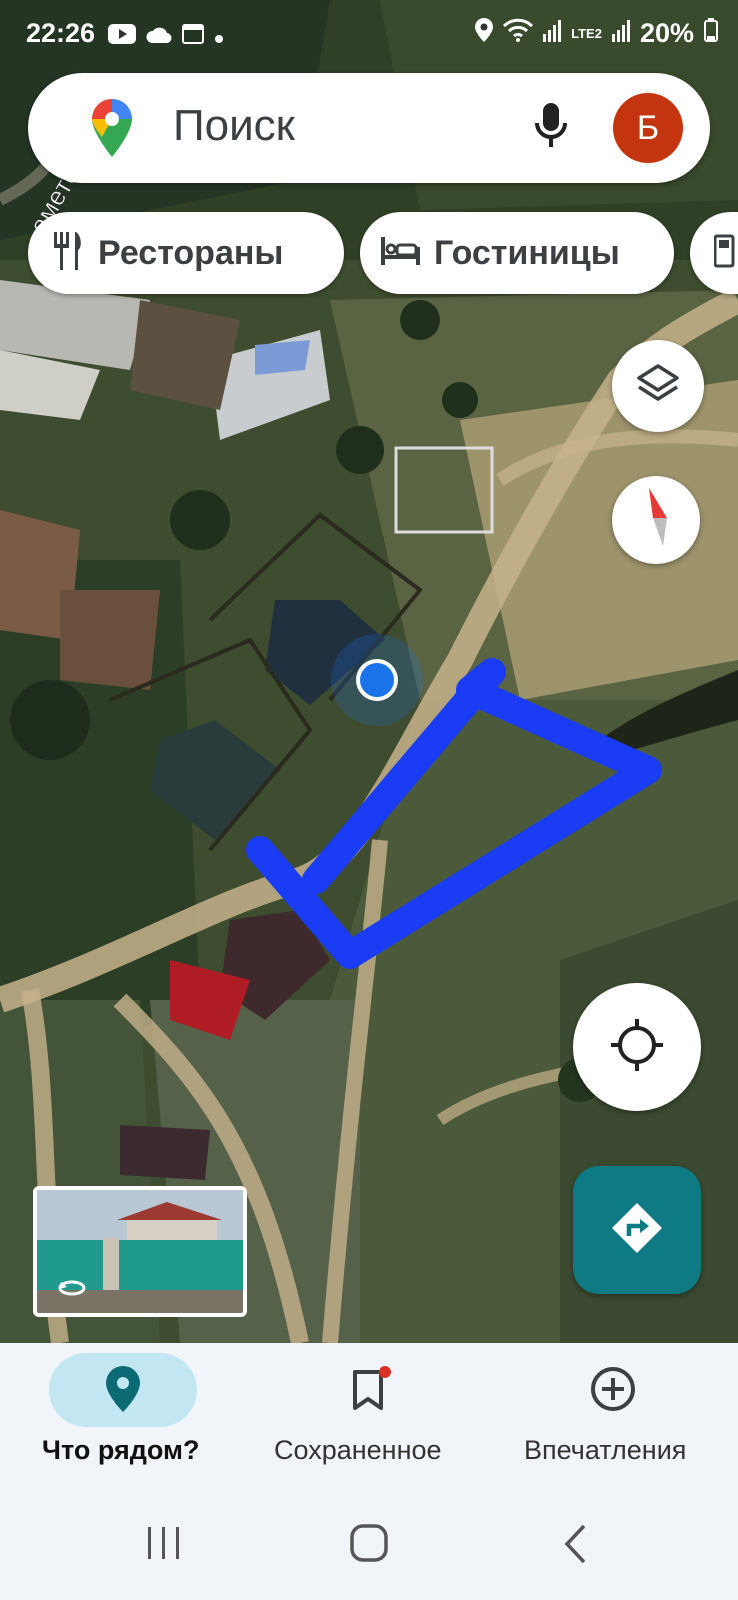  What do you see at coordinates (484, 33) in the screenshot?
I see `location-status-icon` at bounding box center [484, 33].